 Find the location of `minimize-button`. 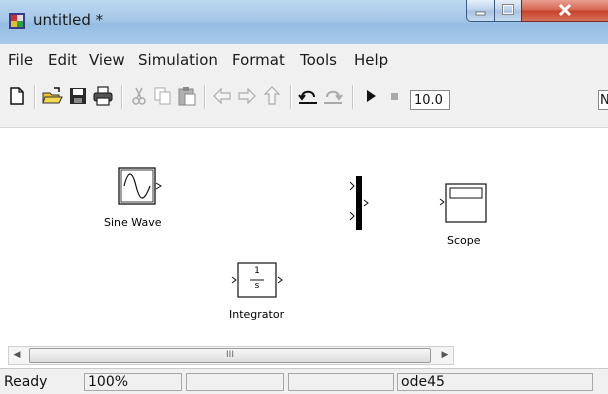

minimize-button is located at coordinates (480, 11).